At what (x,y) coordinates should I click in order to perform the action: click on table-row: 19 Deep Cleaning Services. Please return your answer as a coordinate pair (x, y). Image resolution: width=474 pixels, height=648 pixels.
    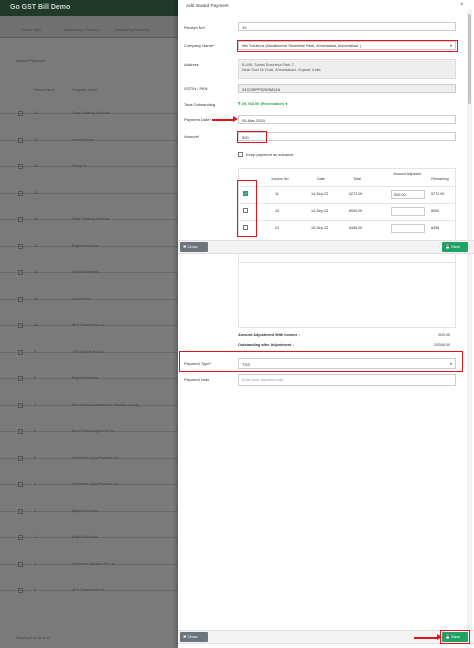
    Looking at the image, I should click on (89, 113).